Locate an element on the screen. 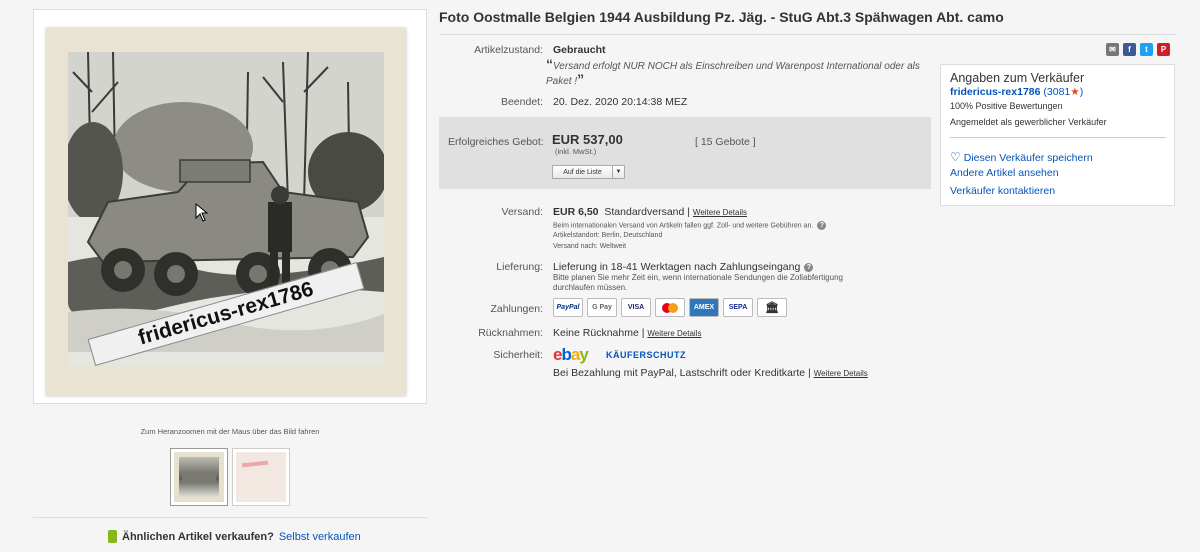 The image size is (1200, 552). sell-similar-question: Ähnlichen Artikel verkaufen? is located at coordinates (198, 536).